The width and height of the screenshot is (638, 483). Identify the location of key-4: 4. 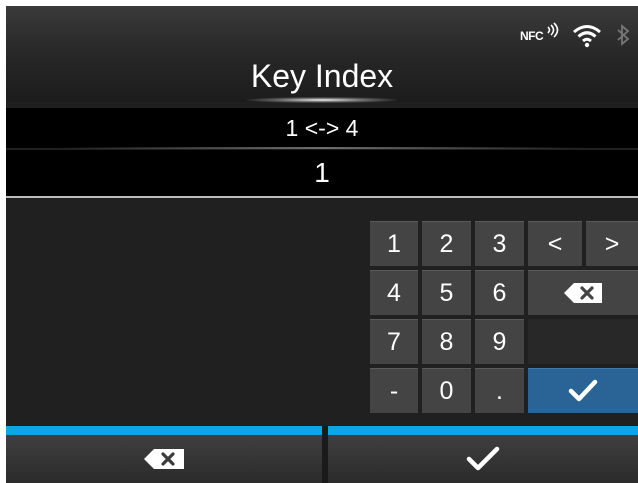
(394, 292).